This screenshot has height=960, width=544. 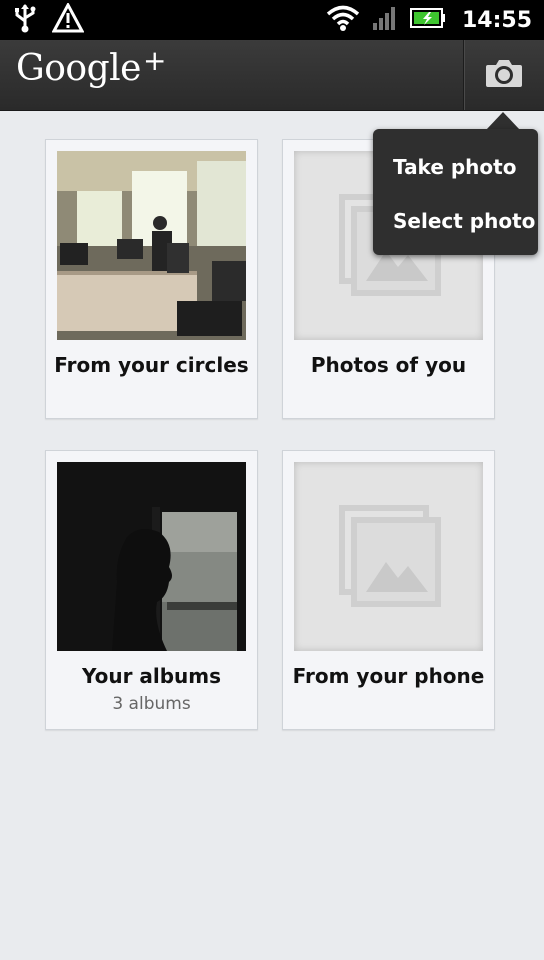 I want to click on battery-icon, so click(x=427, y=20).